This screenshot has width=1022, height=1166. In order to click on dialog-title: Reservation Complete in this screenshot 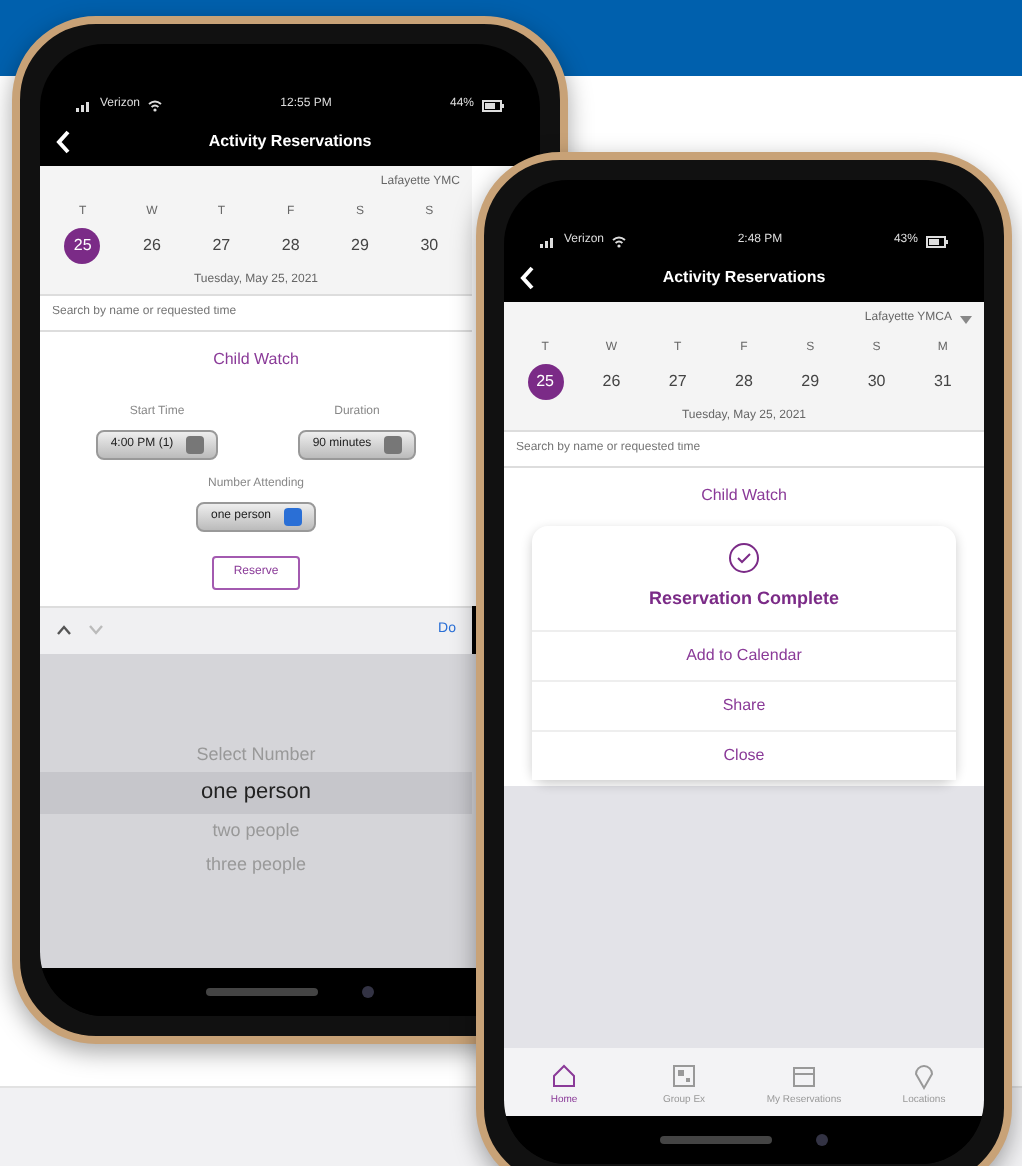, I will do `click(744, 599)`.